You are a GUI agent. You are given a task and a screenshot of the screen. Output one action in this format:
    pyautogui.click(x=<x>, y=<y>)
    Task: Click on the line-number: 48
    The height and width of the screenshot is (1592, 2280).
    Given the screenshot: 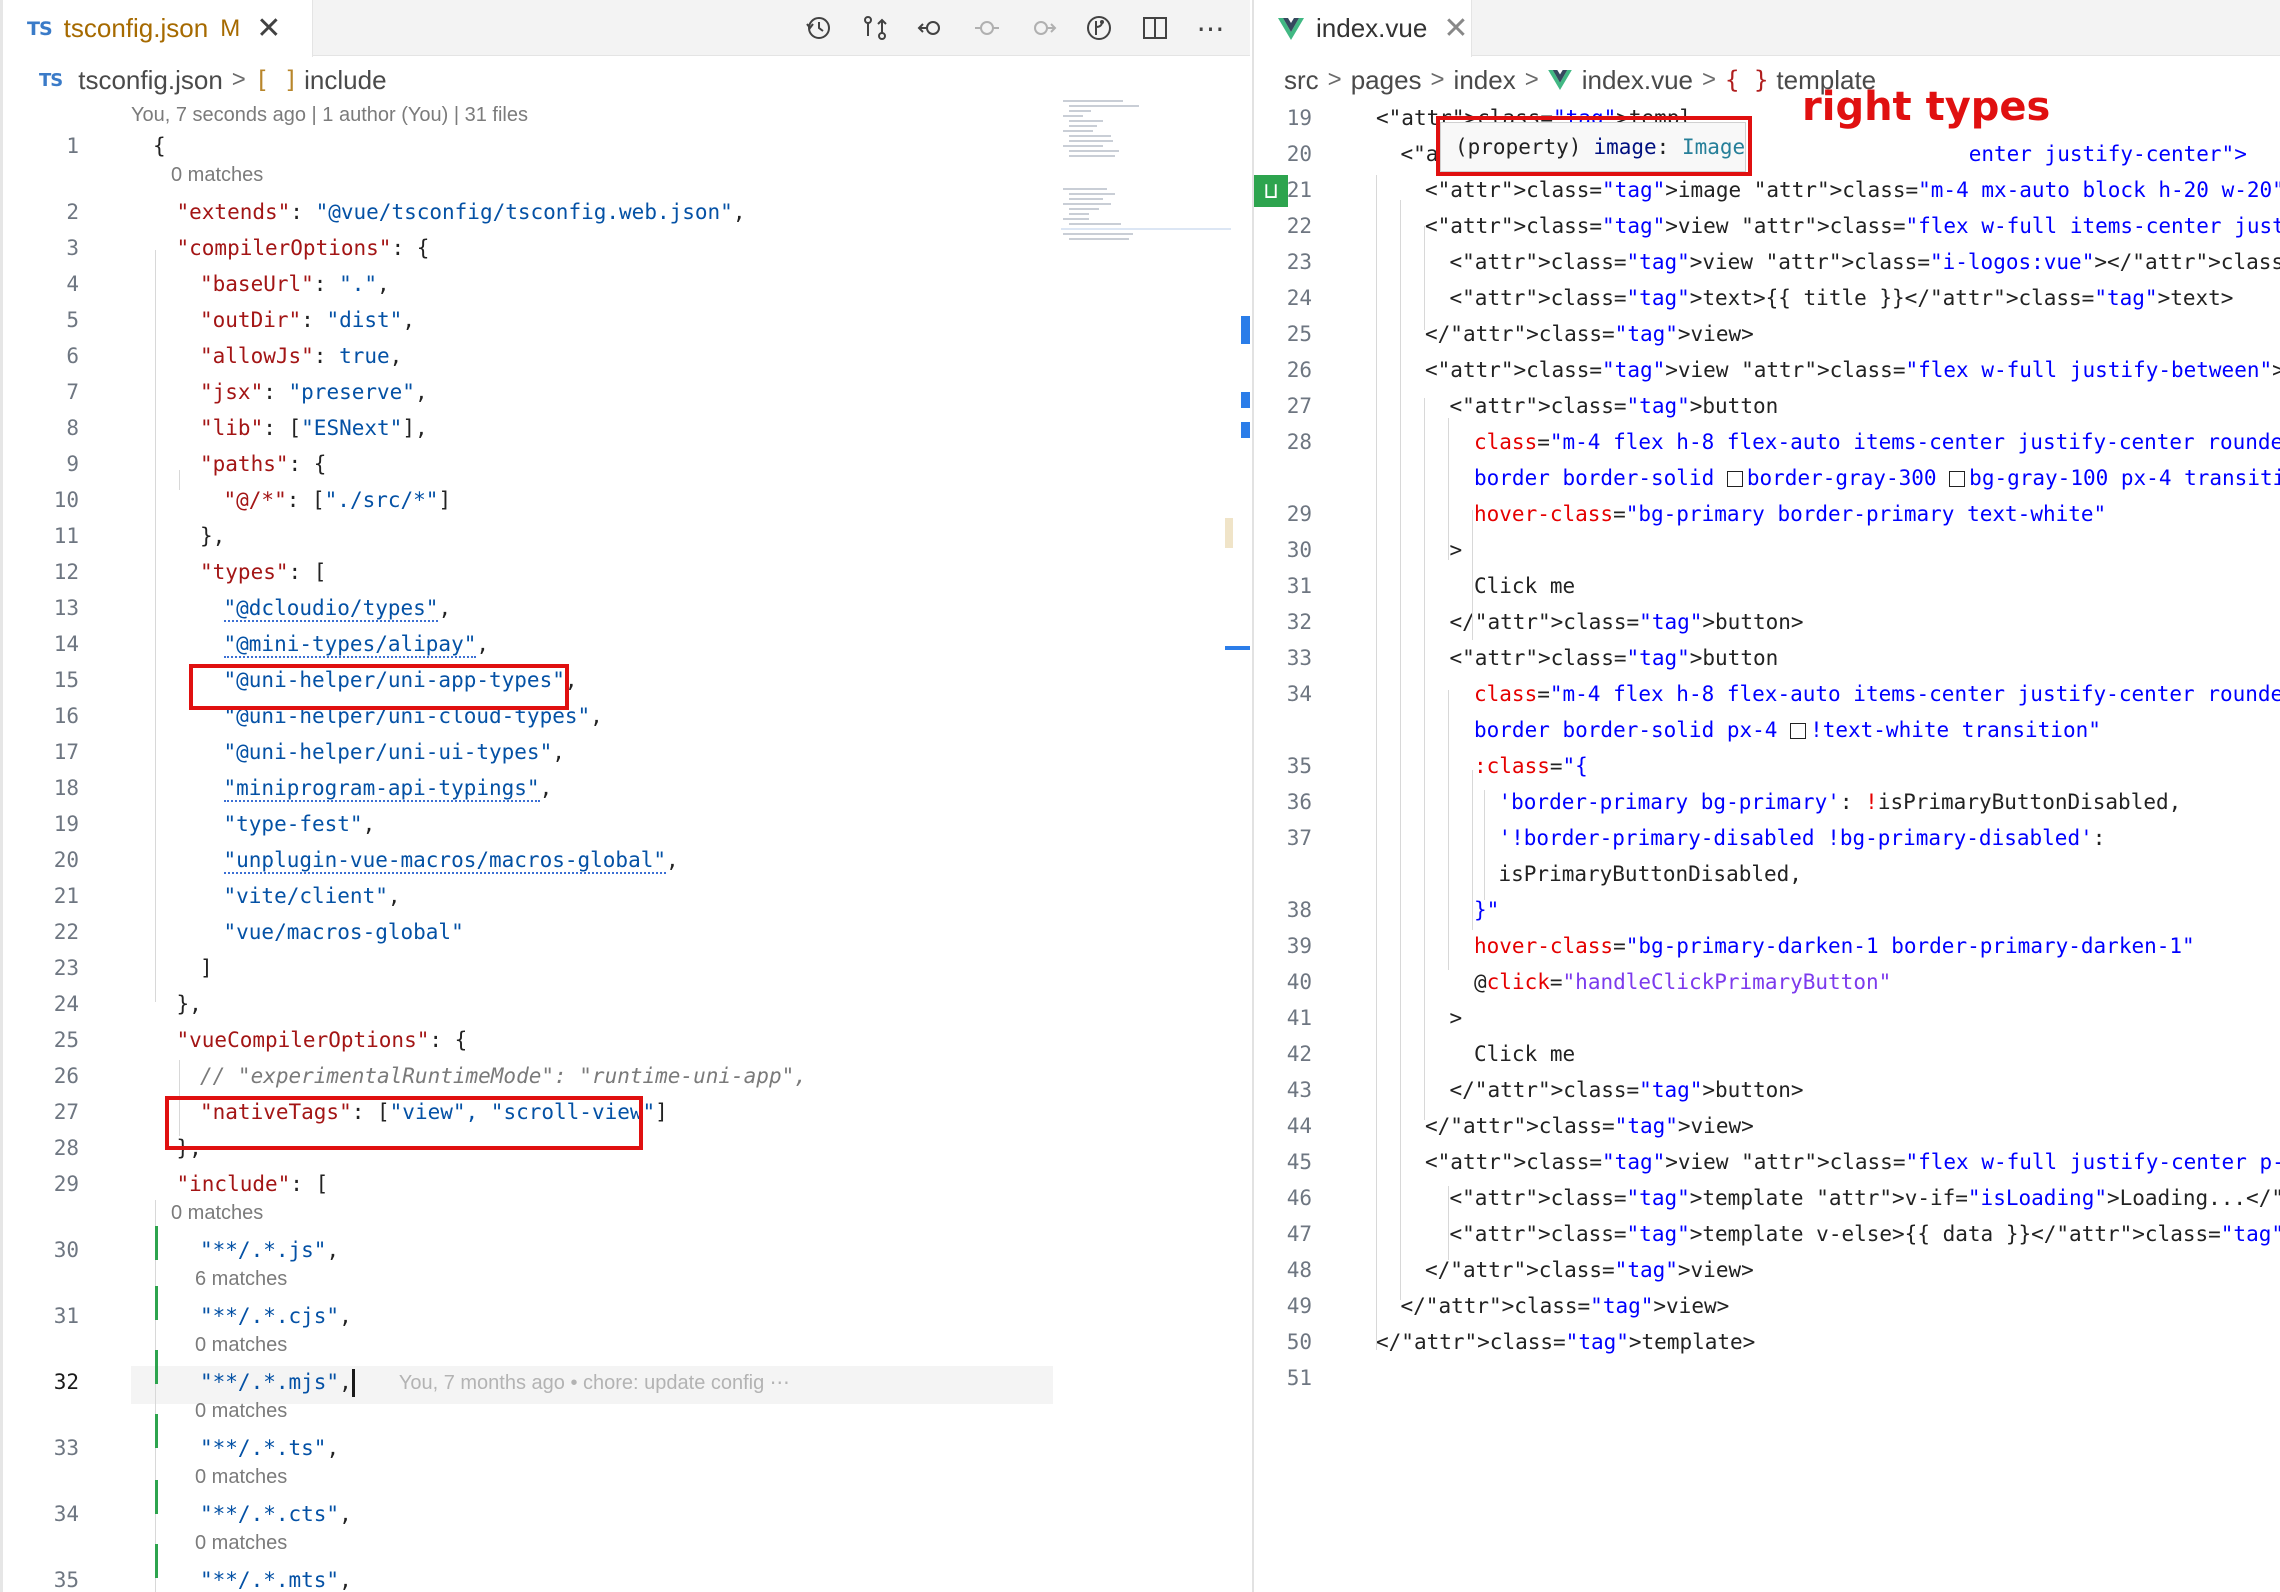 What is the action you would take?
    pyautogui.click(x=1283, y=1270)
    